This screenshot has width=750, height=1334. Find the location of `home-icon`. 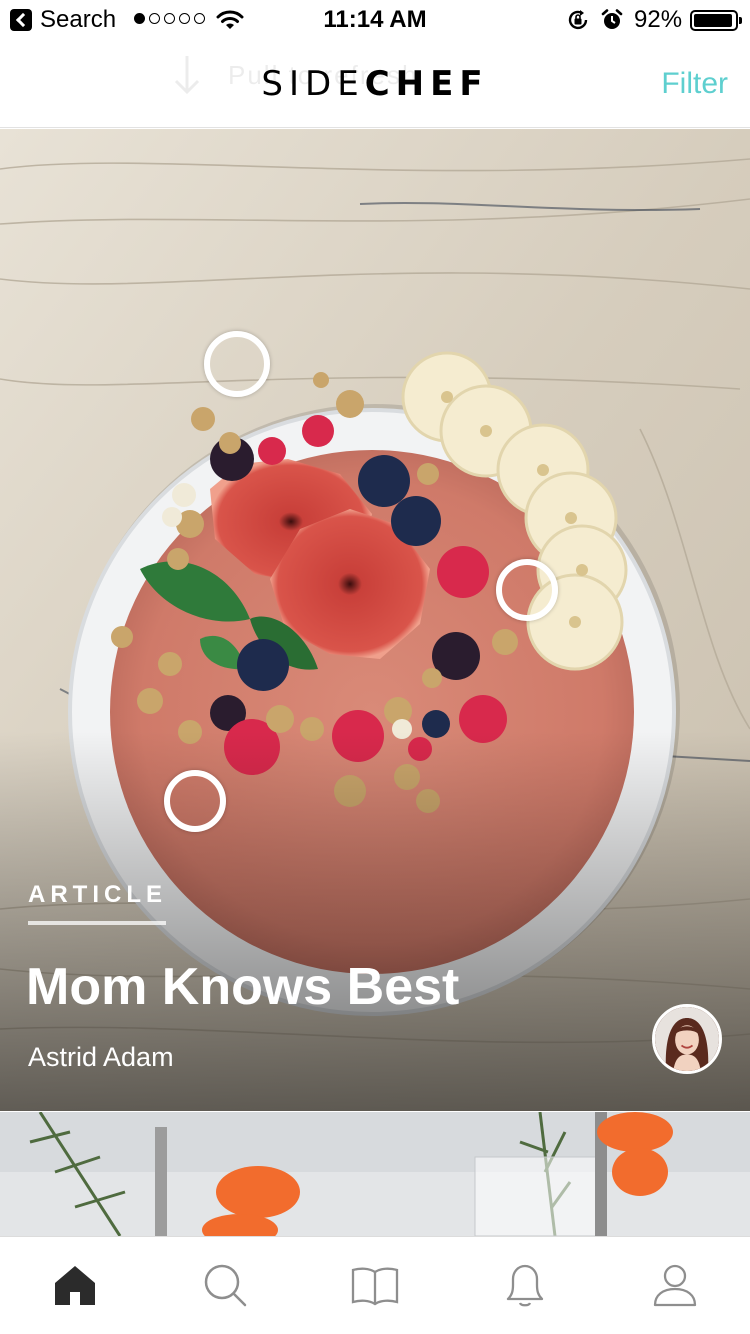

home-icon is located at coordinates (75, 1285).